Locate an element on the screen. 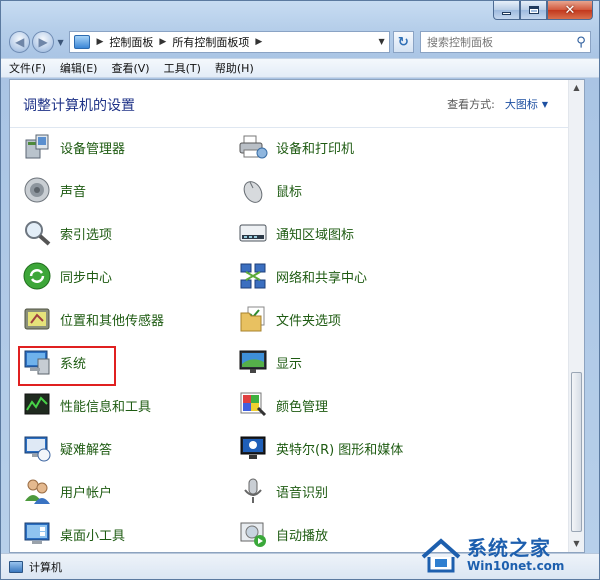 The image size is (600, 580). item-desktop-gadgets: 桌面小工具 is located at coordinates (132, 534).